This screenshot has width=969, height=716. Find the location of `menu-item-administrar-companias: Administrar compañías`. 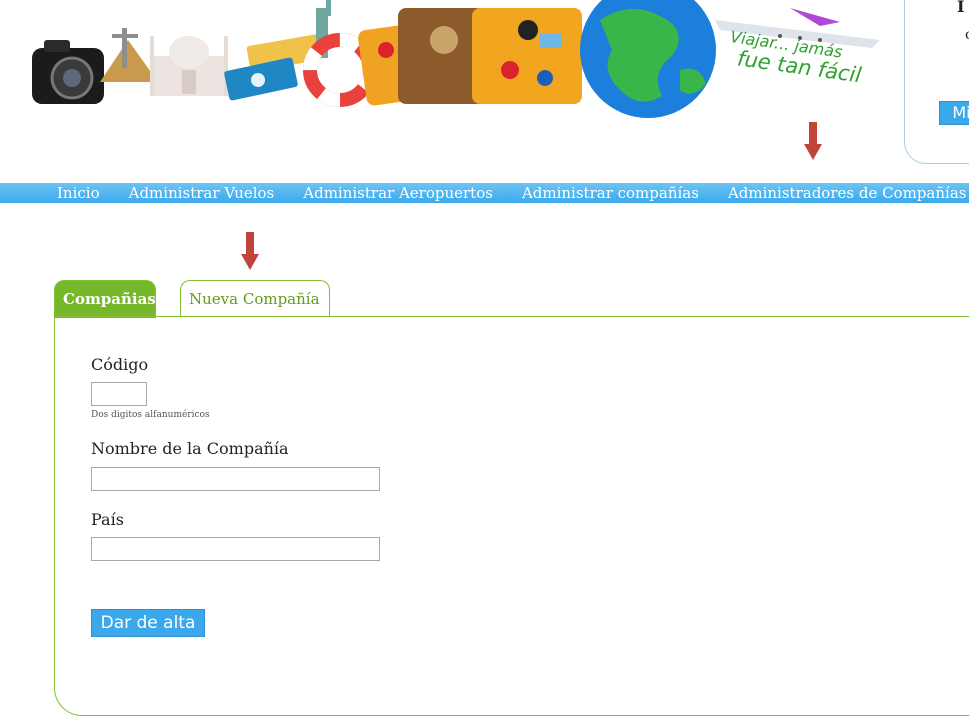

menu-item-administrar-companias: Administrar compañías is located at coordinates (610, 193).